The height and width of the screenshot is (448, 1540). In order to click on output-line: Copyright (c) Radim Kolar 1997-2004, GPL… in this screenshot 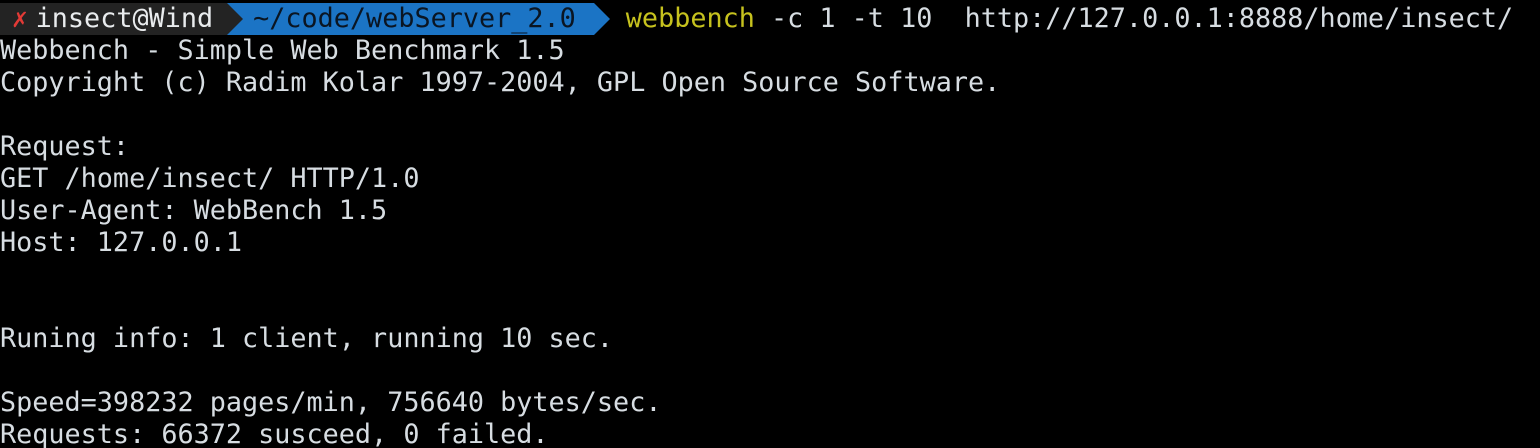, I will do `click(500, 82)`.